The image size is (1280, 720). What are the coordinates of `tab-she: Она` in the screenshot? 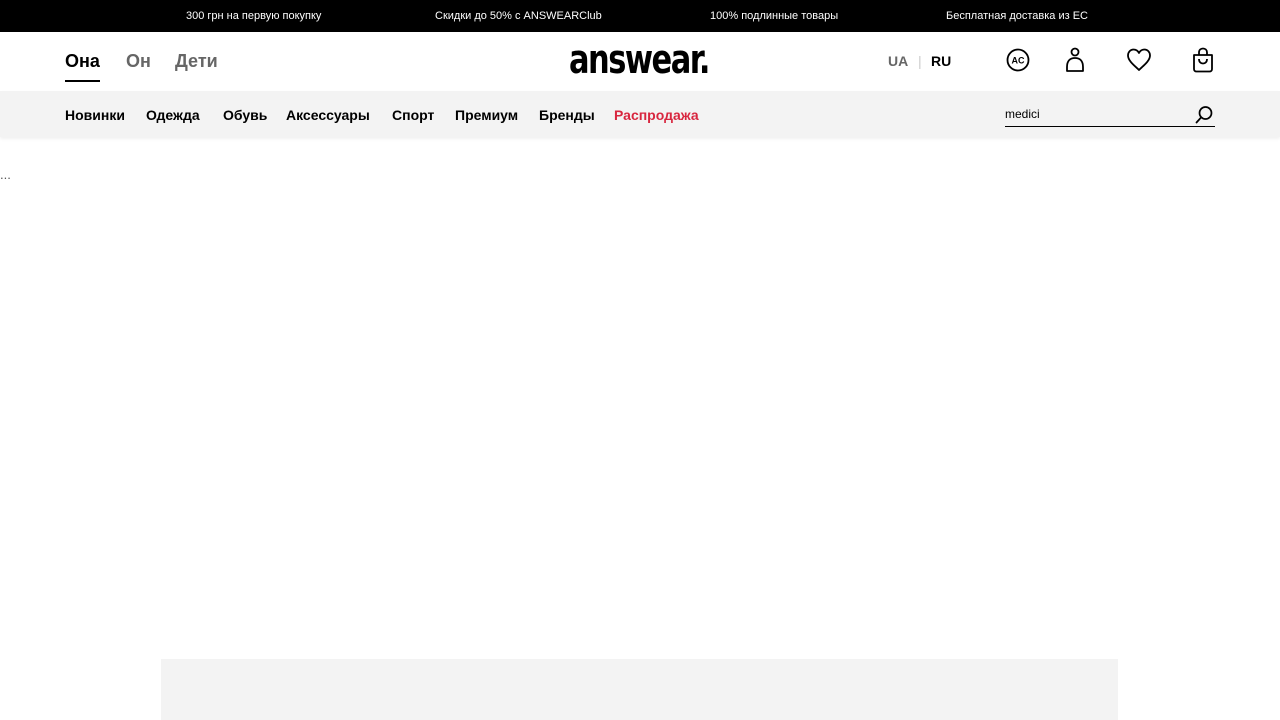 It's located at (82, 66).